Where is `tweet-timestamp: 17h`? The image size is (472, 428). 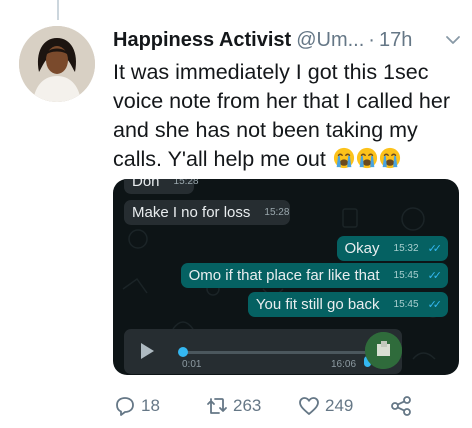 tweet-timestamp: 17h is located at coordinates (395, 40).